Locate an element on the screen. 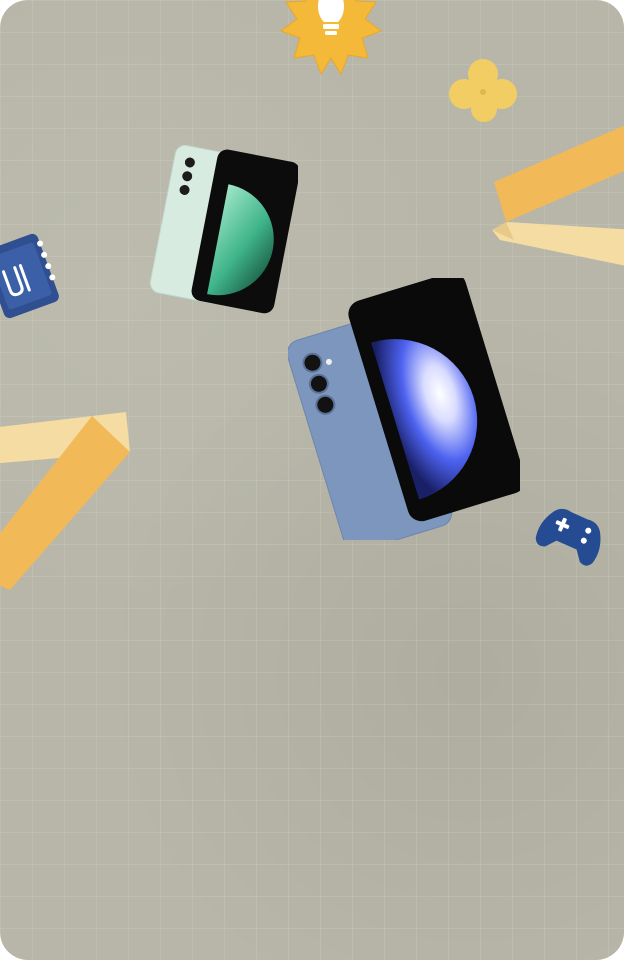 The image size is (624, 960). lightbulb-sun-sticker is located at coordinates (331, 38).